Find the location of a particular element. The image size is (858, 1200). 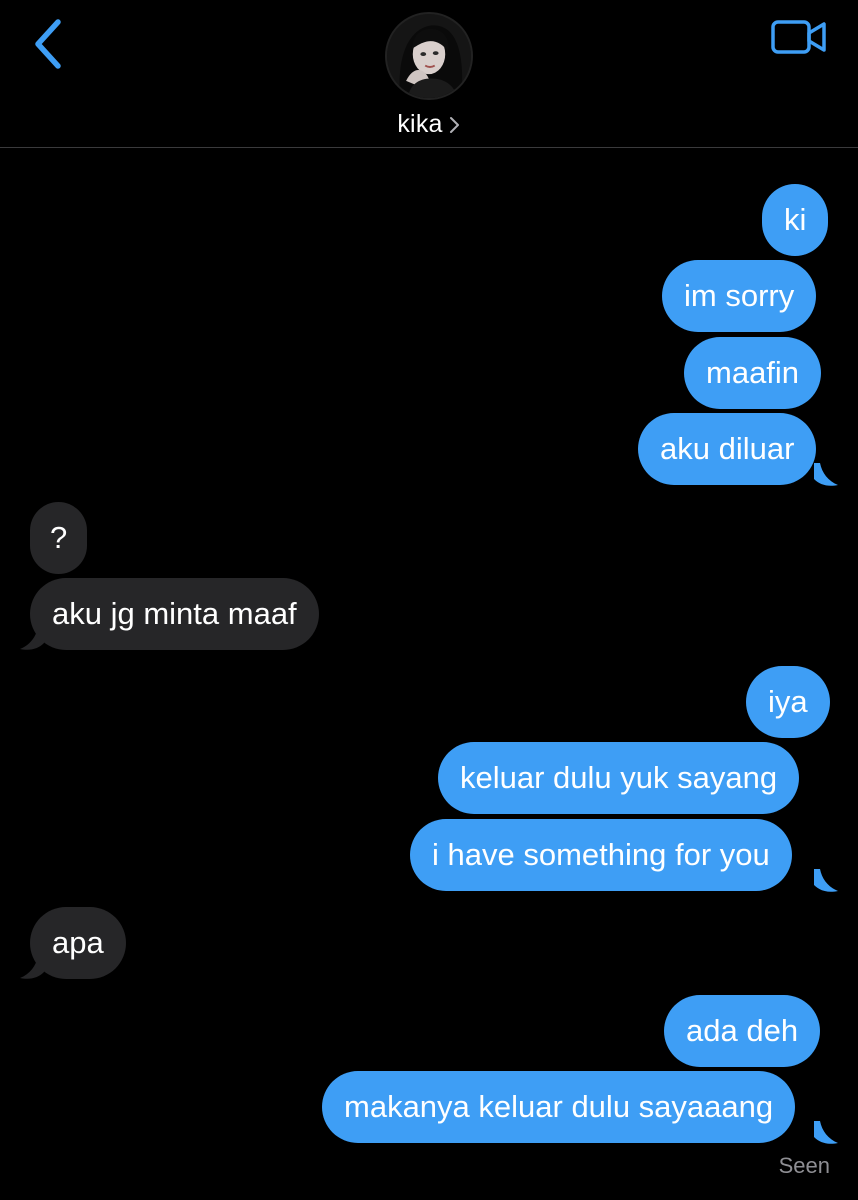

message-text: ada deh is located at coordinates (742, 1030).